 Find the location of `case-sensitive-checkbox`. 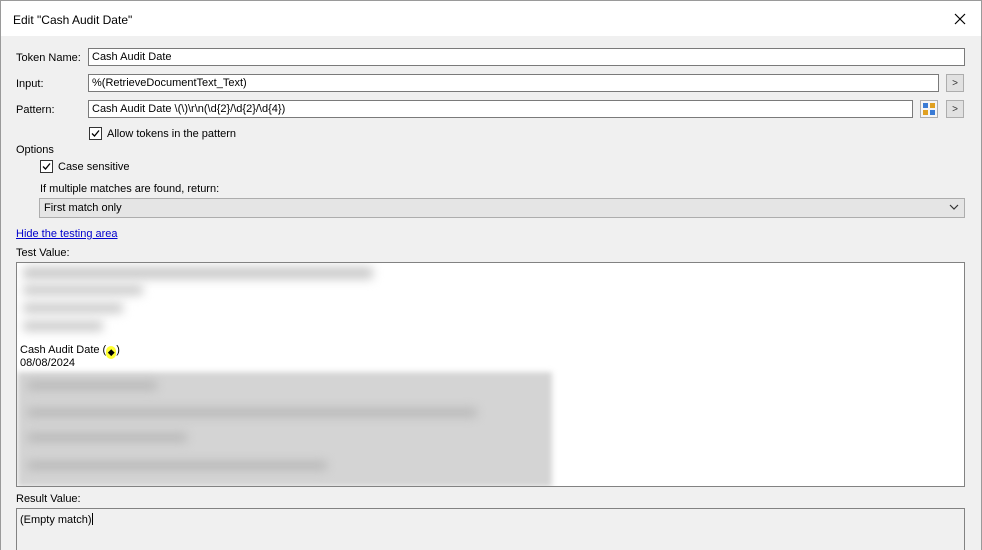

case-sensitive-checkbox is located at coordinates (46, 166).